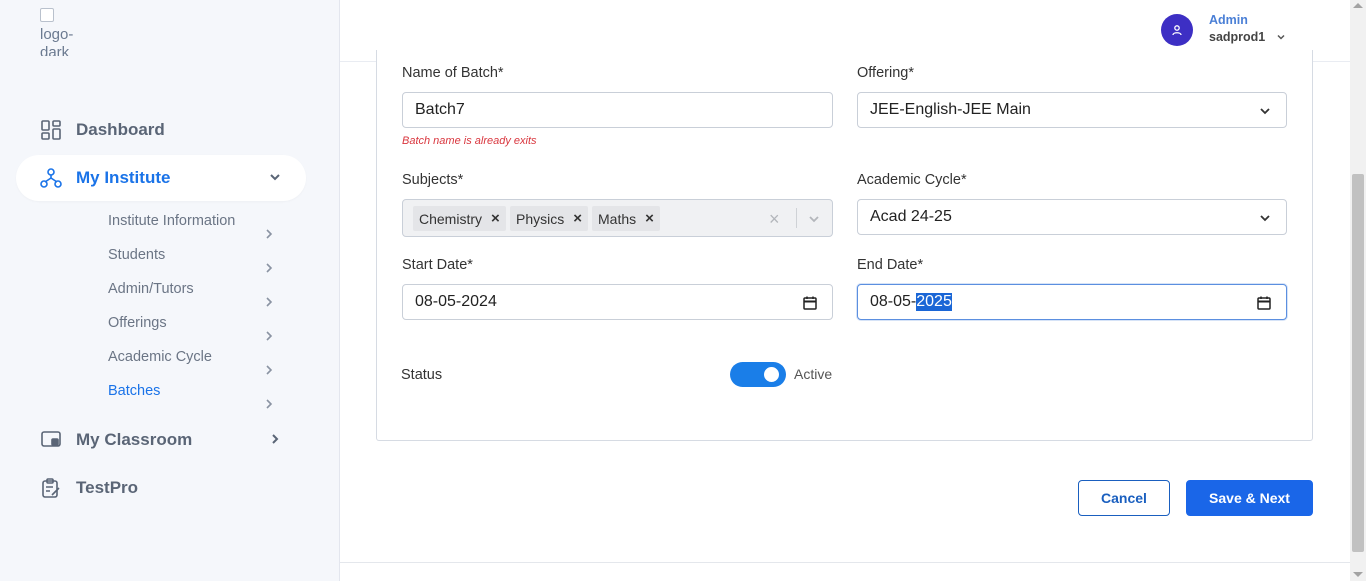  I want to click on sidebar-item-testpro: TestPro, so click(161, 488).